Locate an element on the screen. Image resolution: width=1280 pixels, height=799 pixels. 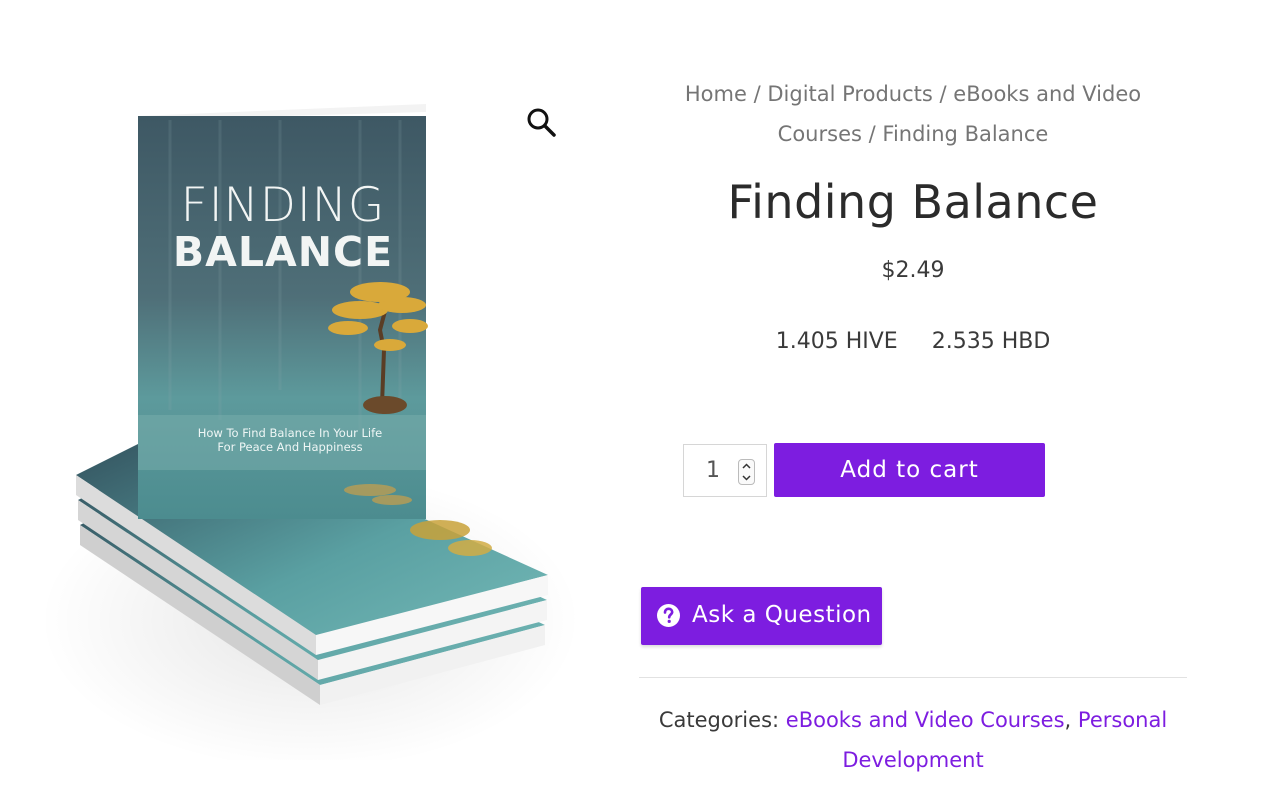
category-link-ebooks: eBooks and Video Courses is located at coordinates (925, 720).